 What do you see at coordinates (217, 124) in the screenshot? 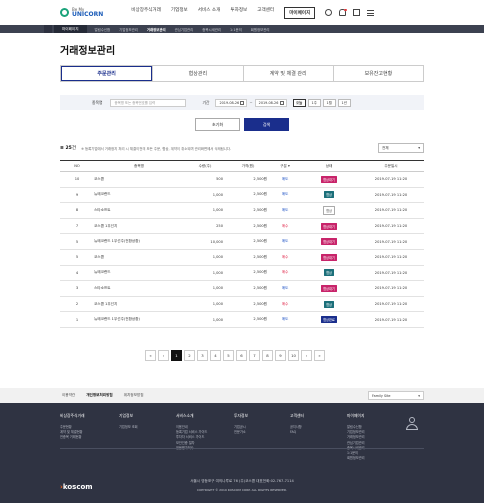
I see `reset-button: 초기화` at bounding box center [217, 124].